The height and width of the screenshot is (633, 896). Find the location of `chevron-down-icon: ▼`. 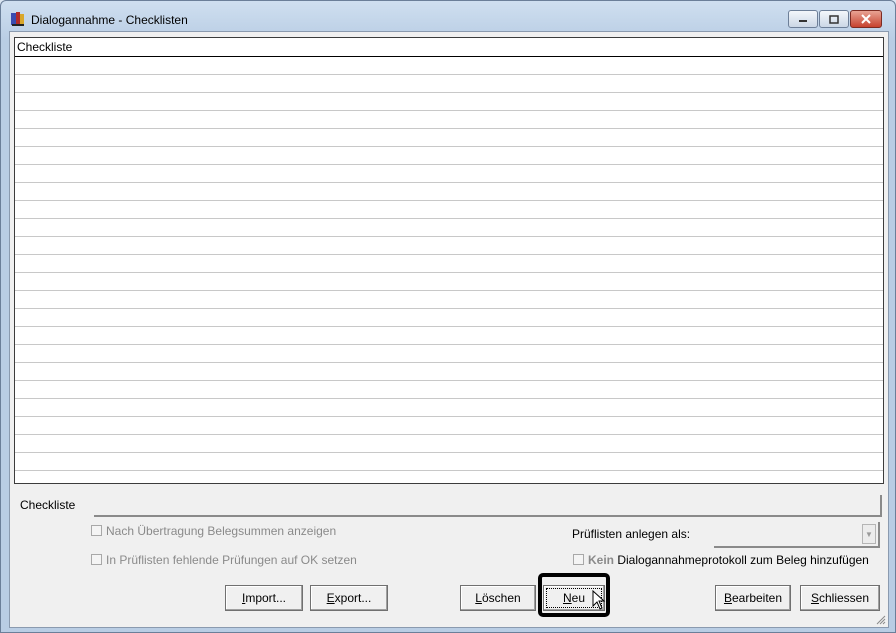

chevron-down-icon: ▼ is located at coordinates (869, 534).